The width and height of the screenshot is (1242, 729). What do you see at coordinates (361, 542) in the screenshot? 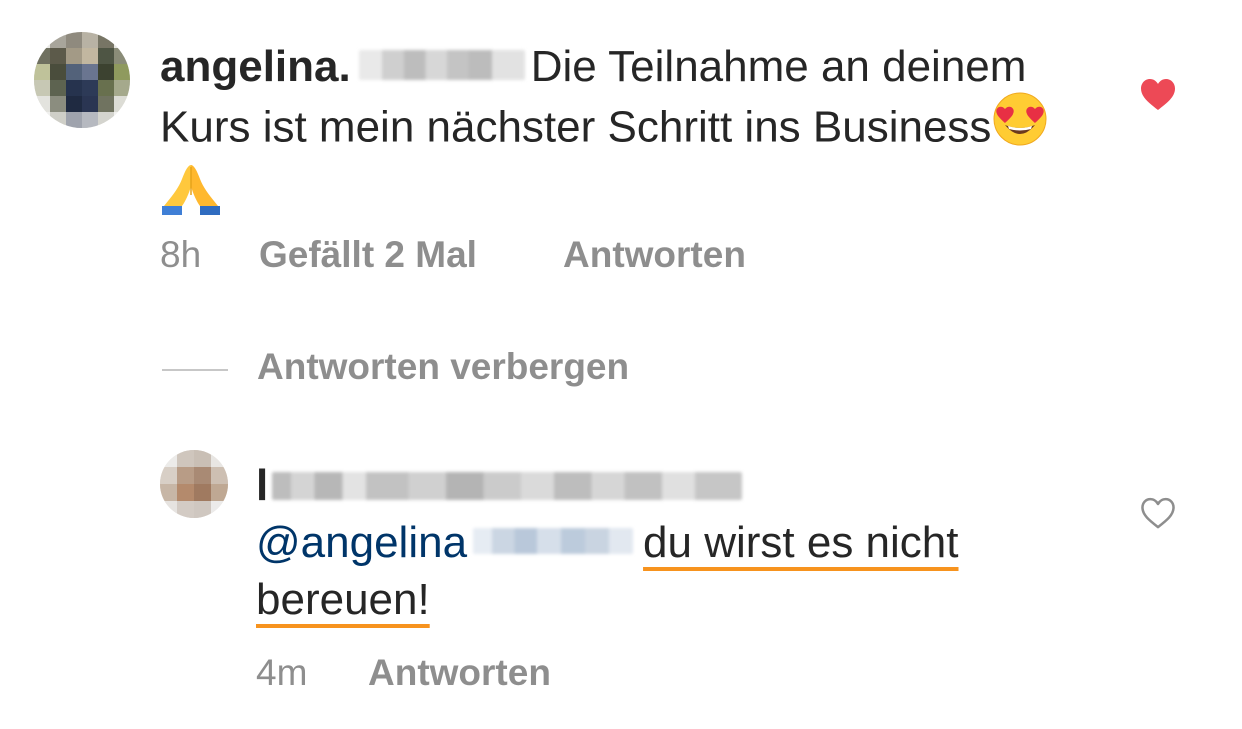
I see `reply-mention-link: @angelina` at bounding box center [361, 542].